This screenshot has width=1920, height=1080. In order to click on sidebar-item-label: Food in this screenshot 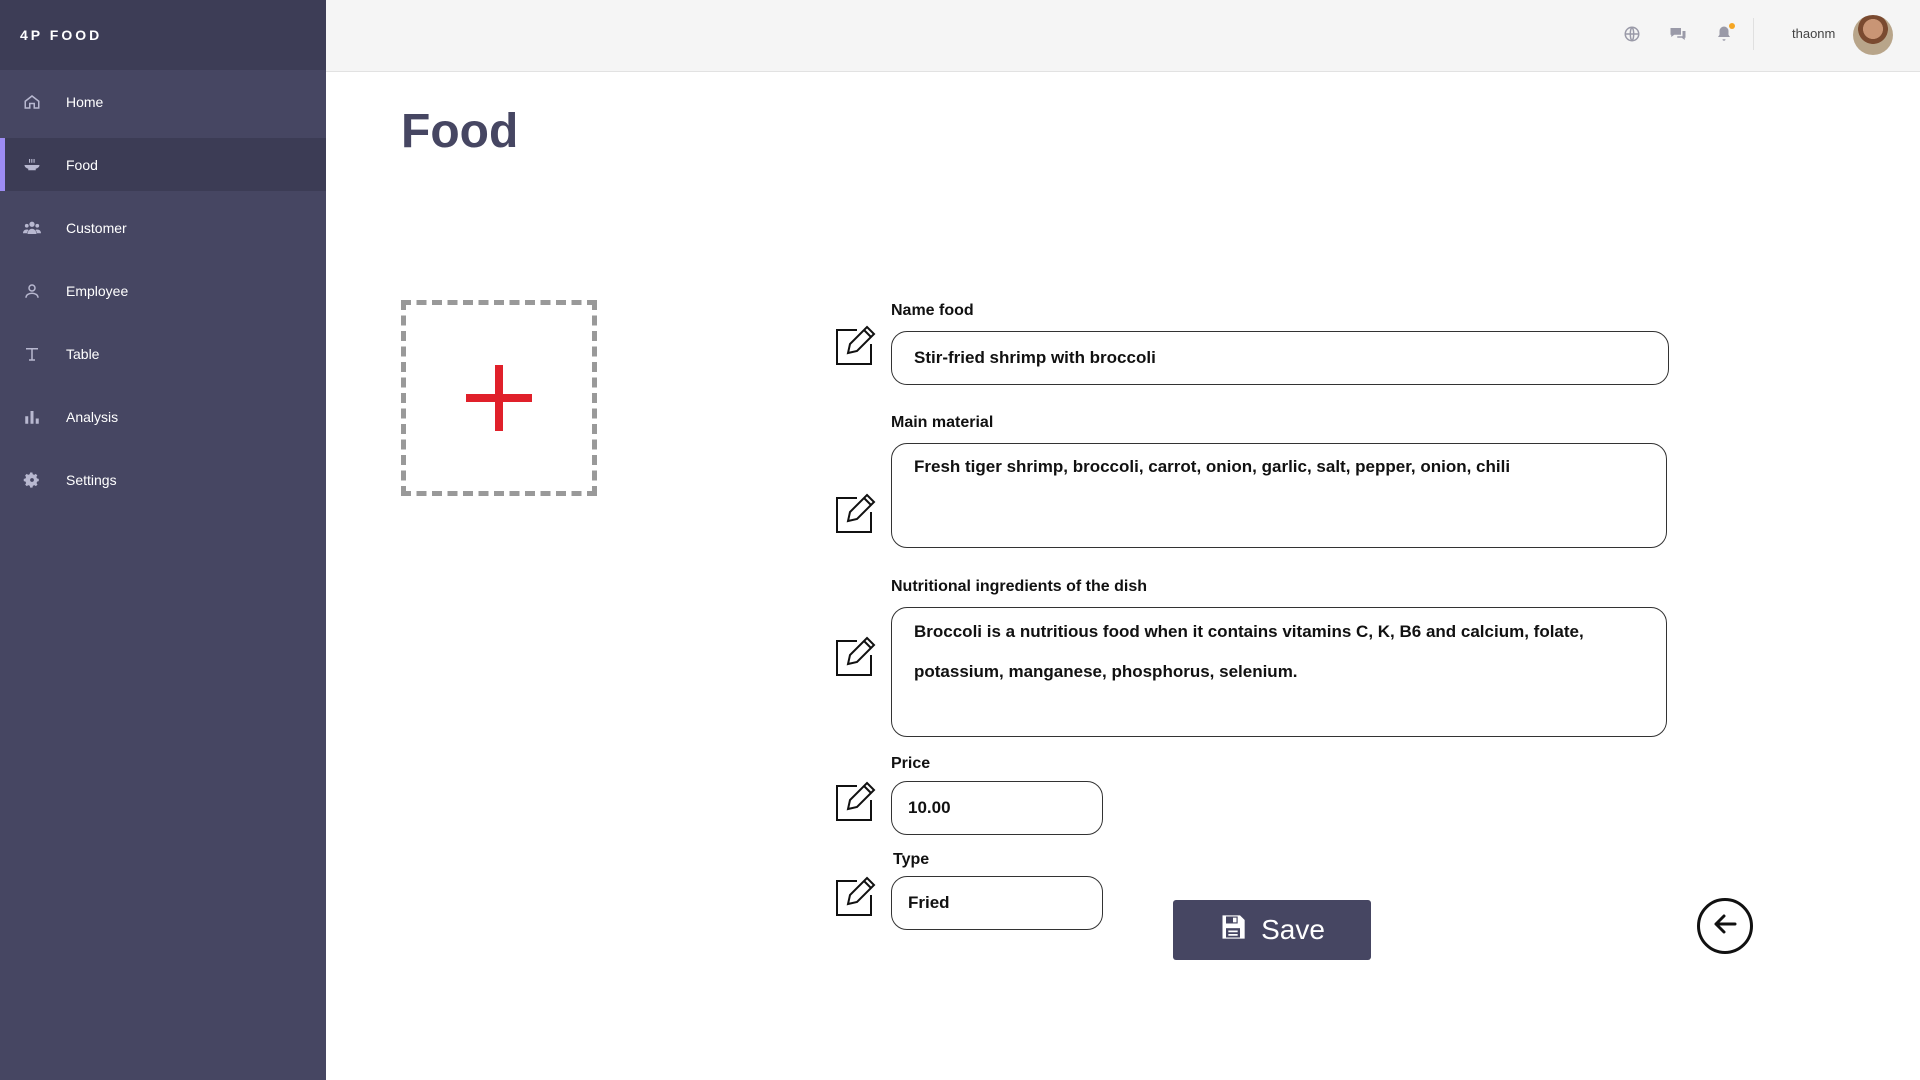, I will do `click(82, 164)`.